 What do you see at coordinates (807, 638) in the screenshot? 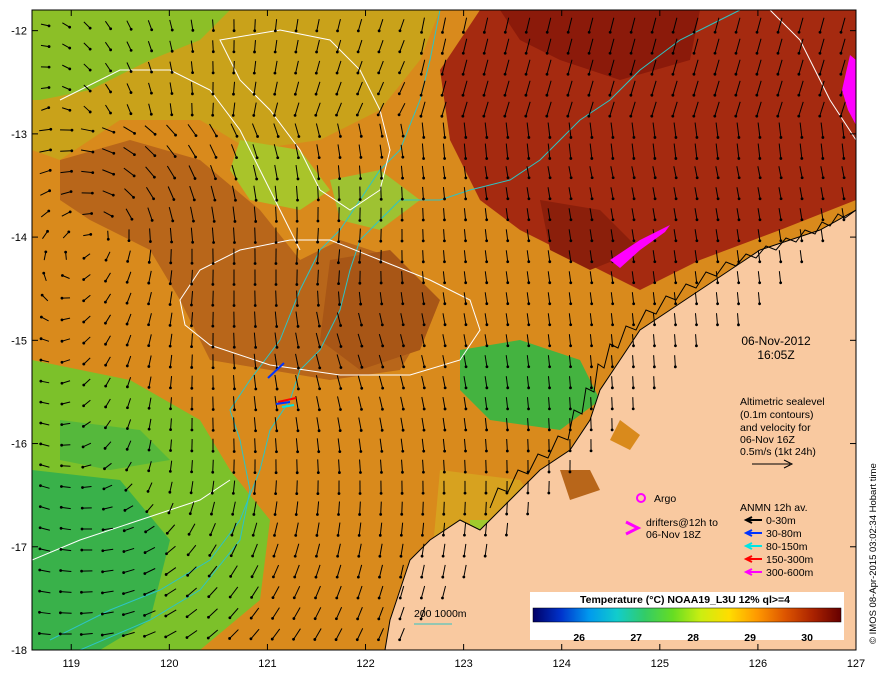
I see `colorbar-tick-label: 30` at bounding box center [807, 638].